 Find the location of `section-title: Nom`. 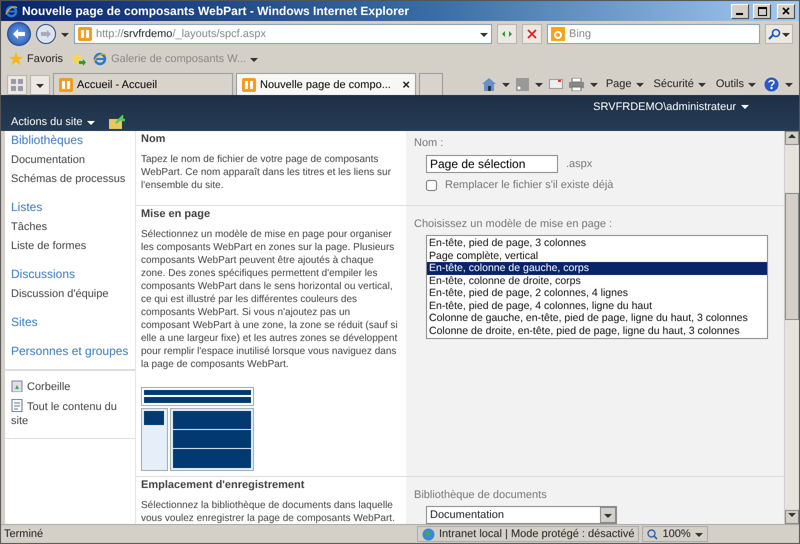

section-title: Nom is located at coordinates (153, 139).